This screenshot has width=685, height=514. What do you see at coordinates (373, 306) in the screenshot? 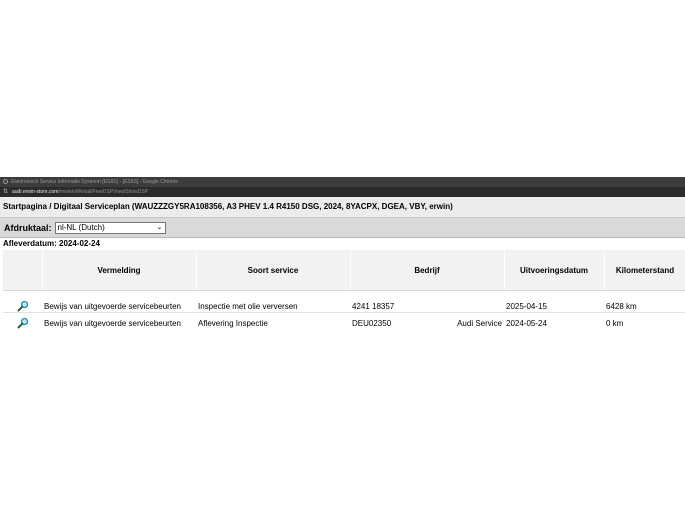
I see `company-code: 4241 18357` at bounding box center [373, 306].